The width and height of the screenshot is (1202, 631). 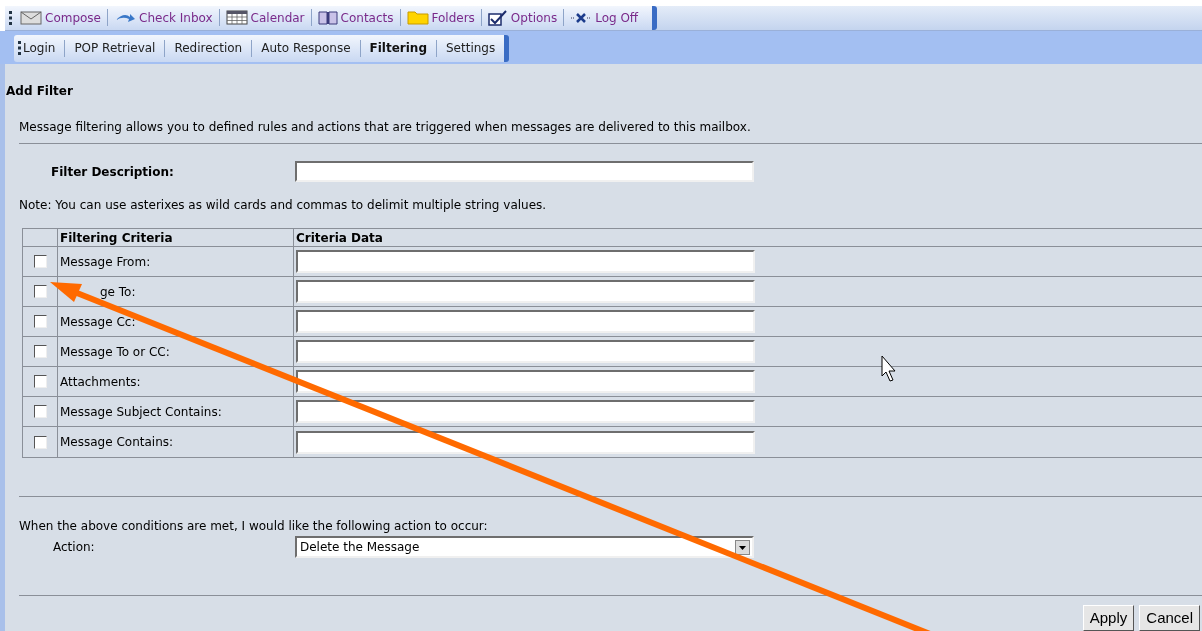 I want to click on toolbar-link: Options, so click(x=522, y=17).